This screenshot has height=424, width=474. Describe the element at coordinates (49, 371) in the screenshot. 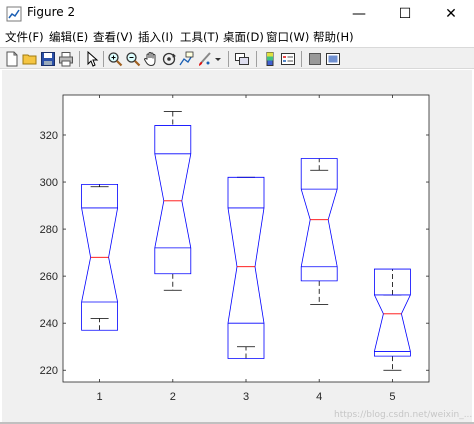

I see `y-tick-label: 220` at that location.